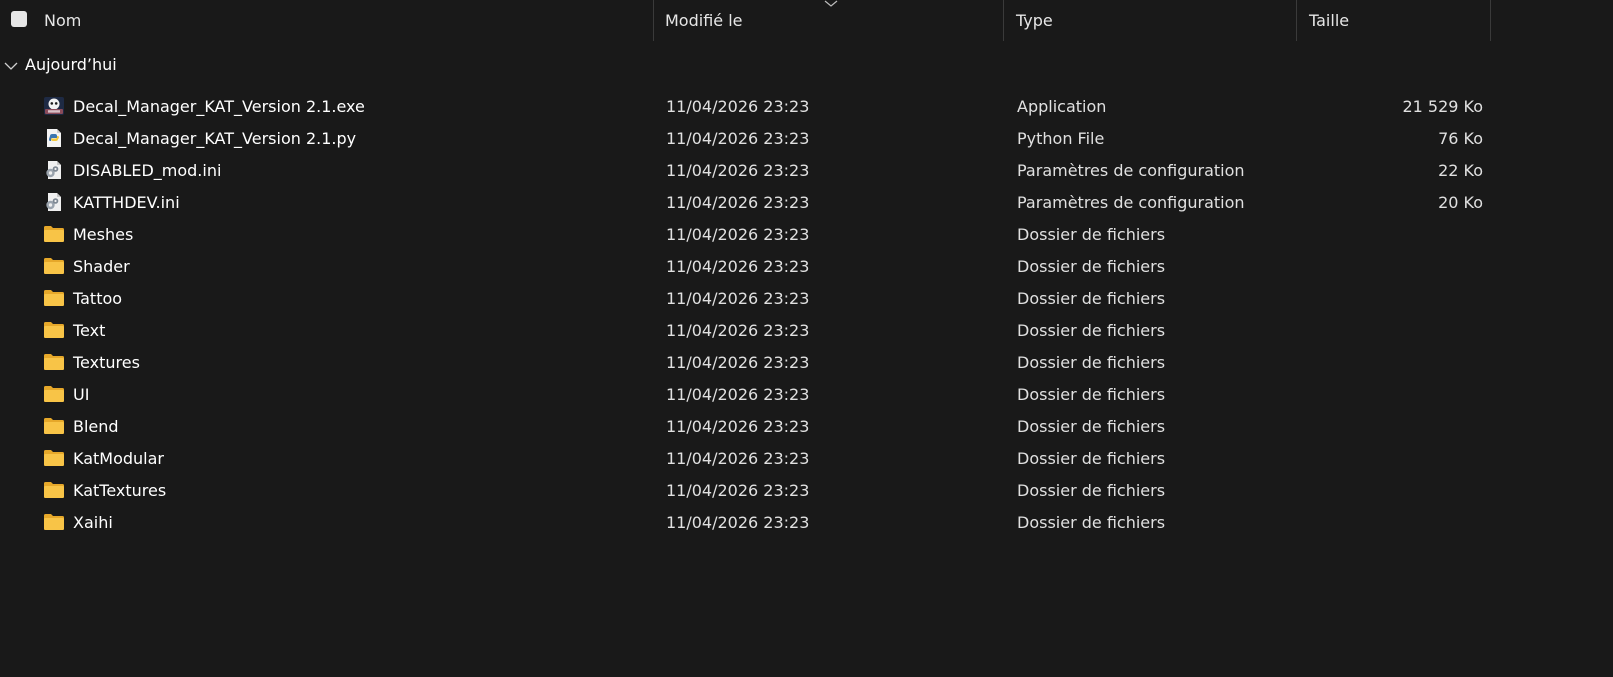 This screenshot has width=1613, height=677. I want to click on file-name: KATTHDEV.ini, so click(126, 202).